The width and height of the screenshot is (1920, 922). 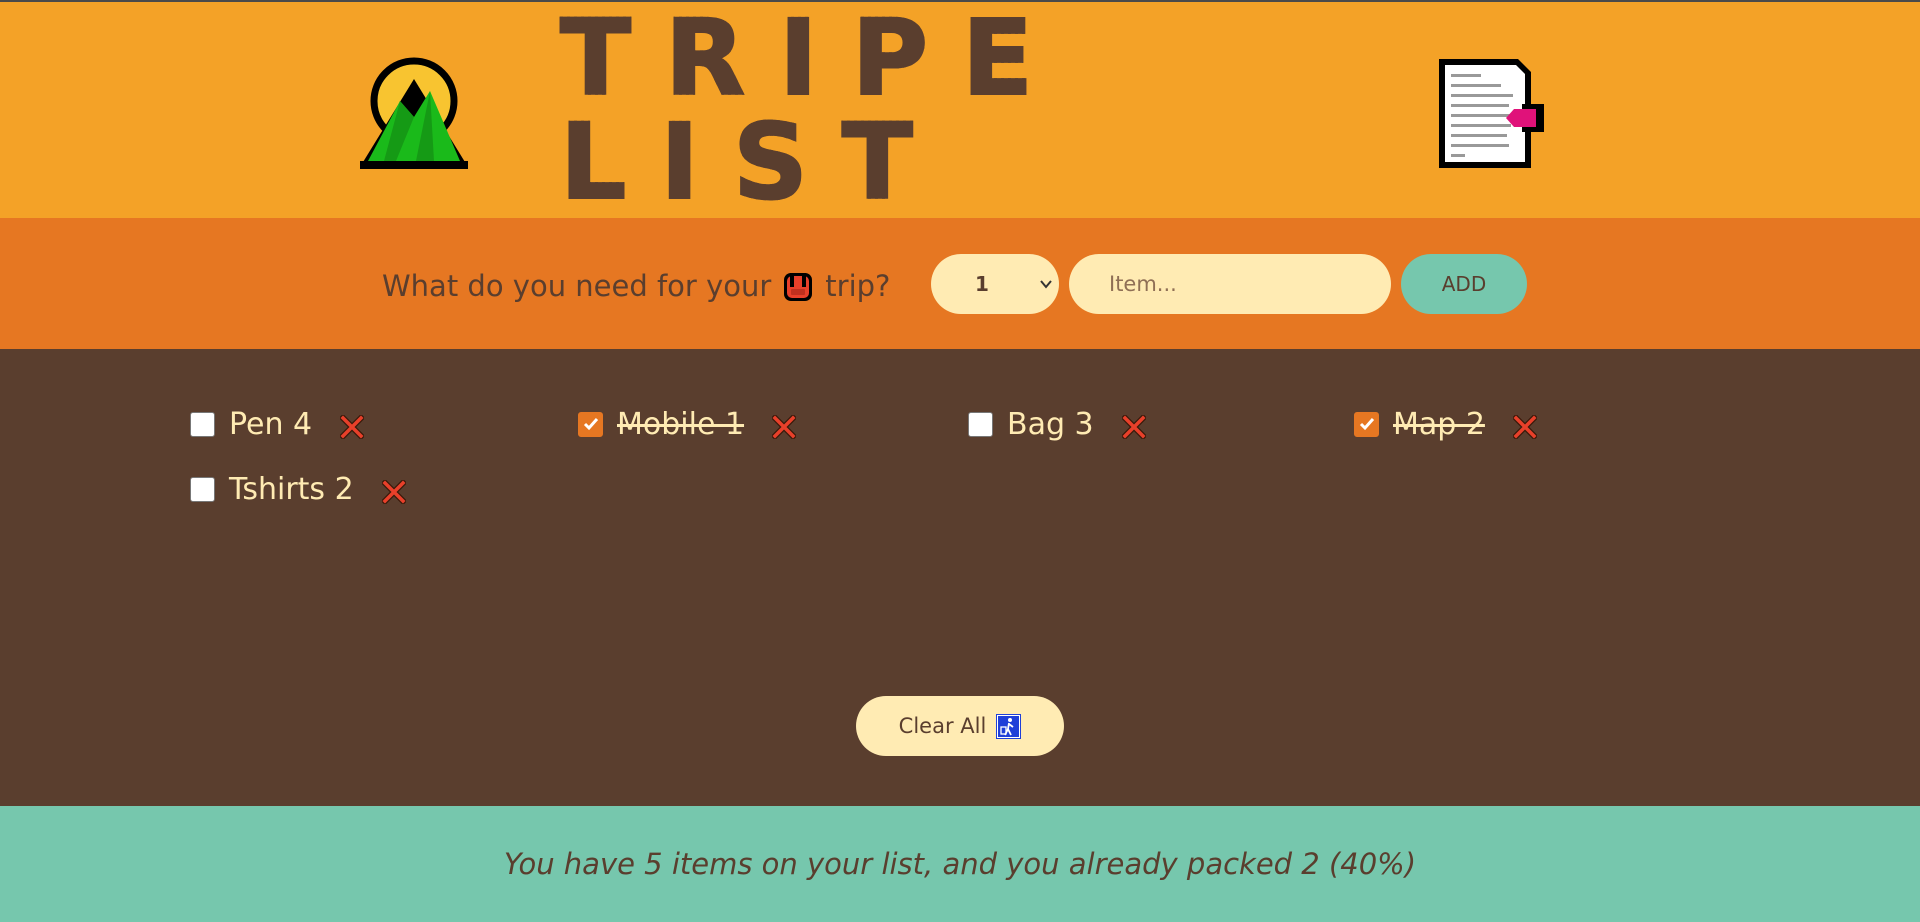 What do you see at coordinates (798, 287) in the screenshot?
I see `backpack-icon` at bounding box center [798, 287].